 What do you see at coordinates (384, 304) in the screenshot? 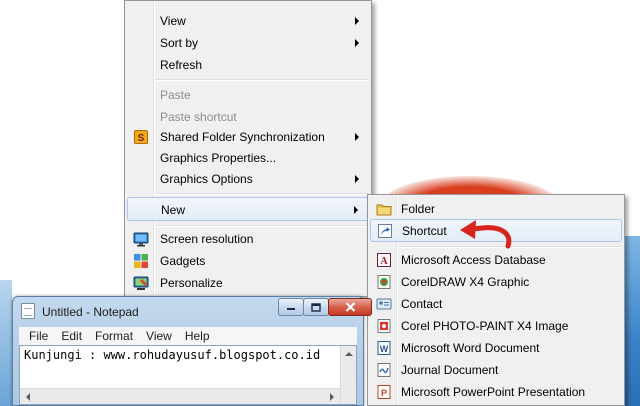
I see `contact-icon` at bounding box center [384, 304].